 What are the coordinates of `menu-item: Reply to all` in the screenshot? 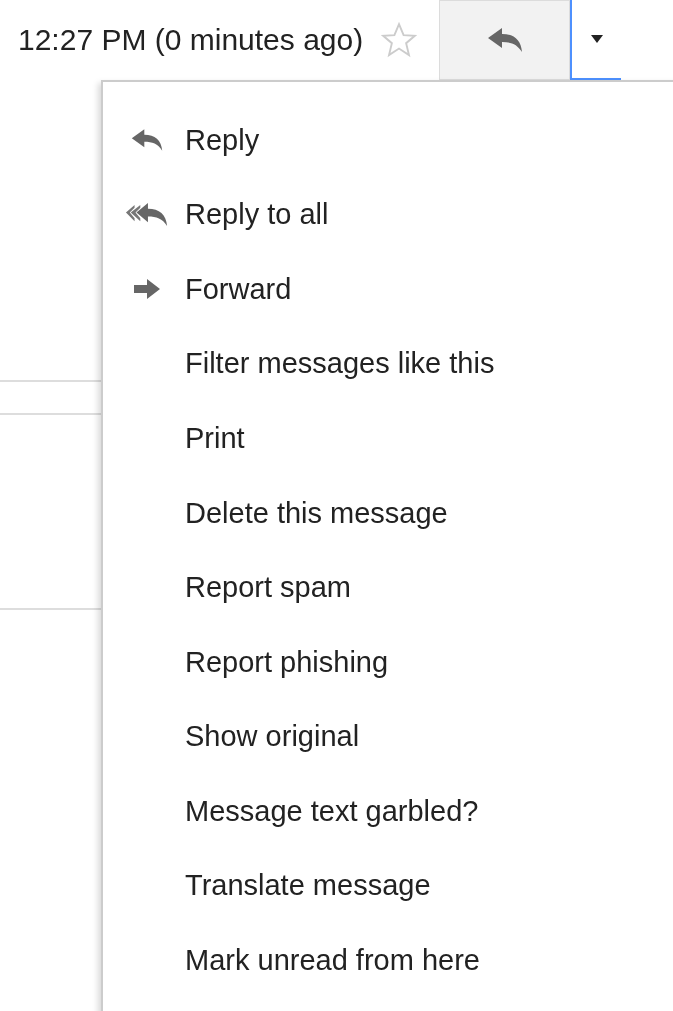 It's located at (388, 215).